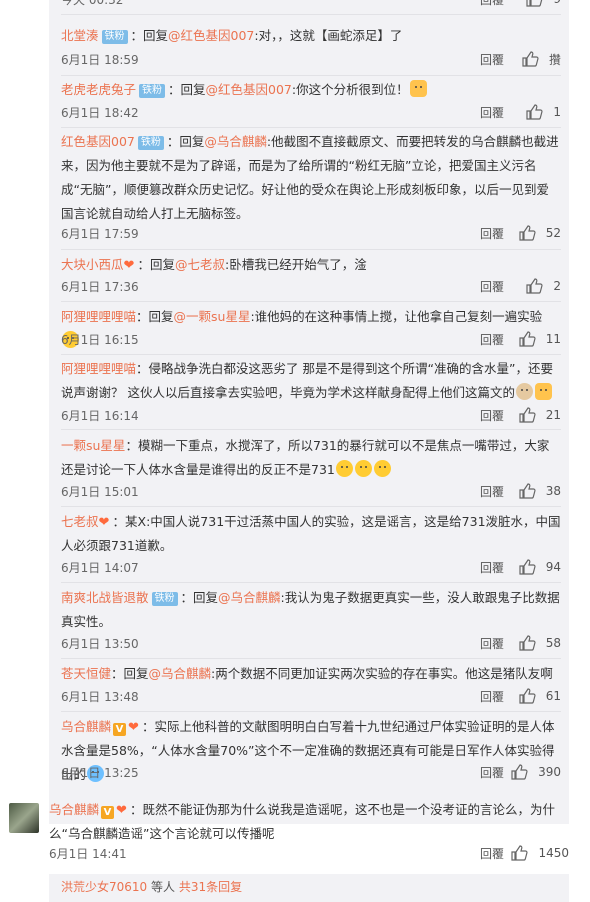 Image resolution: width=590 pixels, height=902 pixels. I want to click on reply-text: :谁他妈的在这种事情上搅，让他拿自己复刻一遍实验, so click(396, 316).